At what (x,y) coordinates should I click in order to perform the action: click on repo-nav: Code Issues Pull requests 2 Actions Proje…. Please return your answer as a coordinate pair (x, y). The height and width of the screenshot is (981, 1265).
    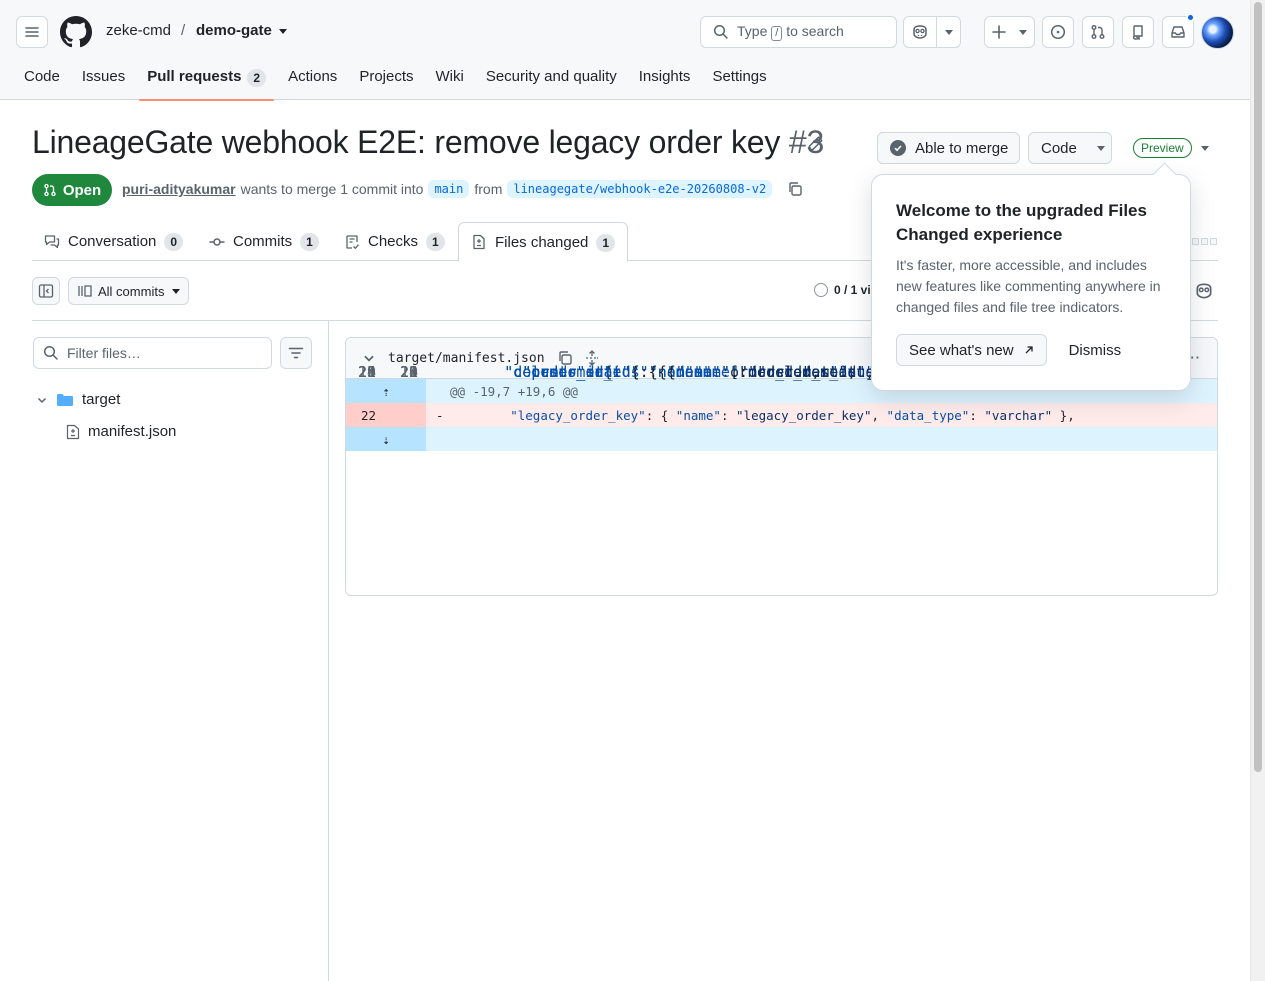
    Looking at the image, I should click on (398, 80).